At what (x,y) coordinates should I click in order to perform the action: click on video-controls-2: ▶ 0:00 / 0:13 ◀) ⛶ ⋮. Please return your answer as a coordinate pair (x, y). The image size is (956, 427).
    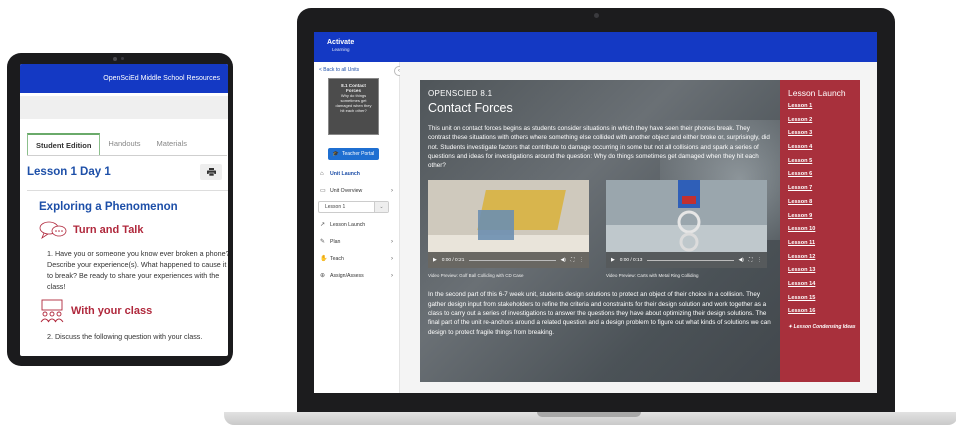
    Looking at the image, I should click on (686, 260).